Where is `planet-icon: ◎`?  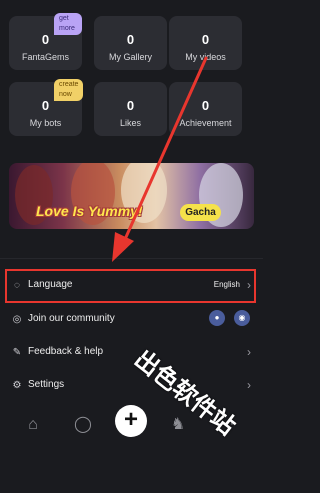 planet-icon: ◎ is located at coordinates (17, 319).